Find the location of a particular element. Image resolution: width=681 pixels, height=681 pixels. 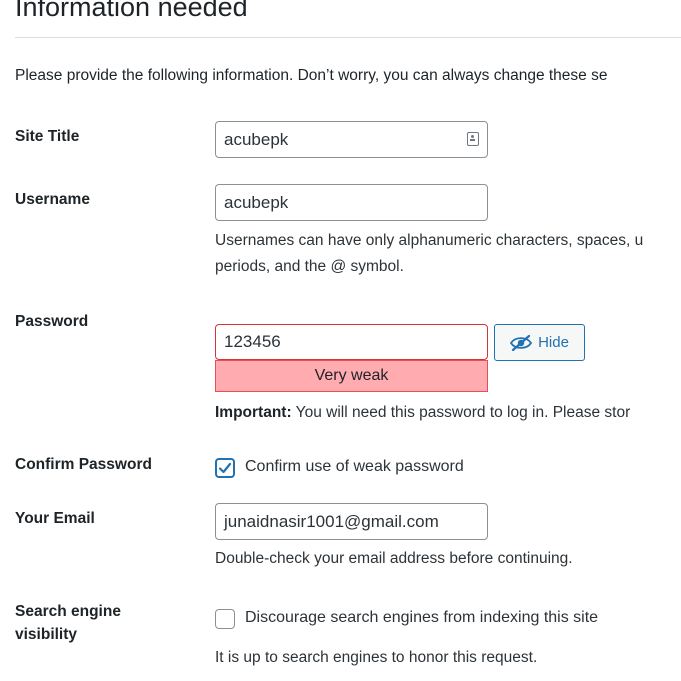

confirm-password-label: Confirm Password is located at coordinates (83, 464).